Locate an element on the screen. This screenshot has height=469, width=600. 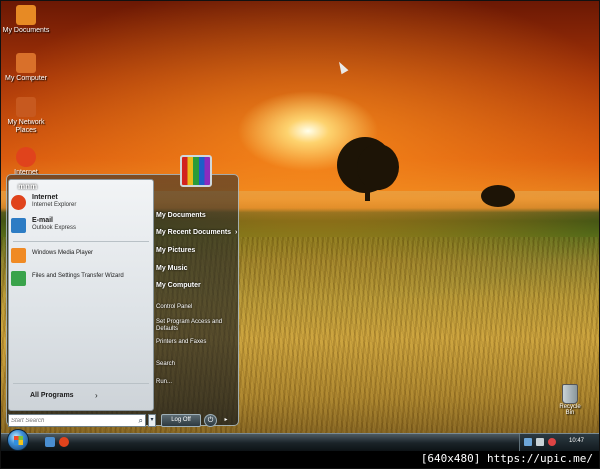
pinned-item-subtitle: Internet Explorer is located at coordinates (54, 205).